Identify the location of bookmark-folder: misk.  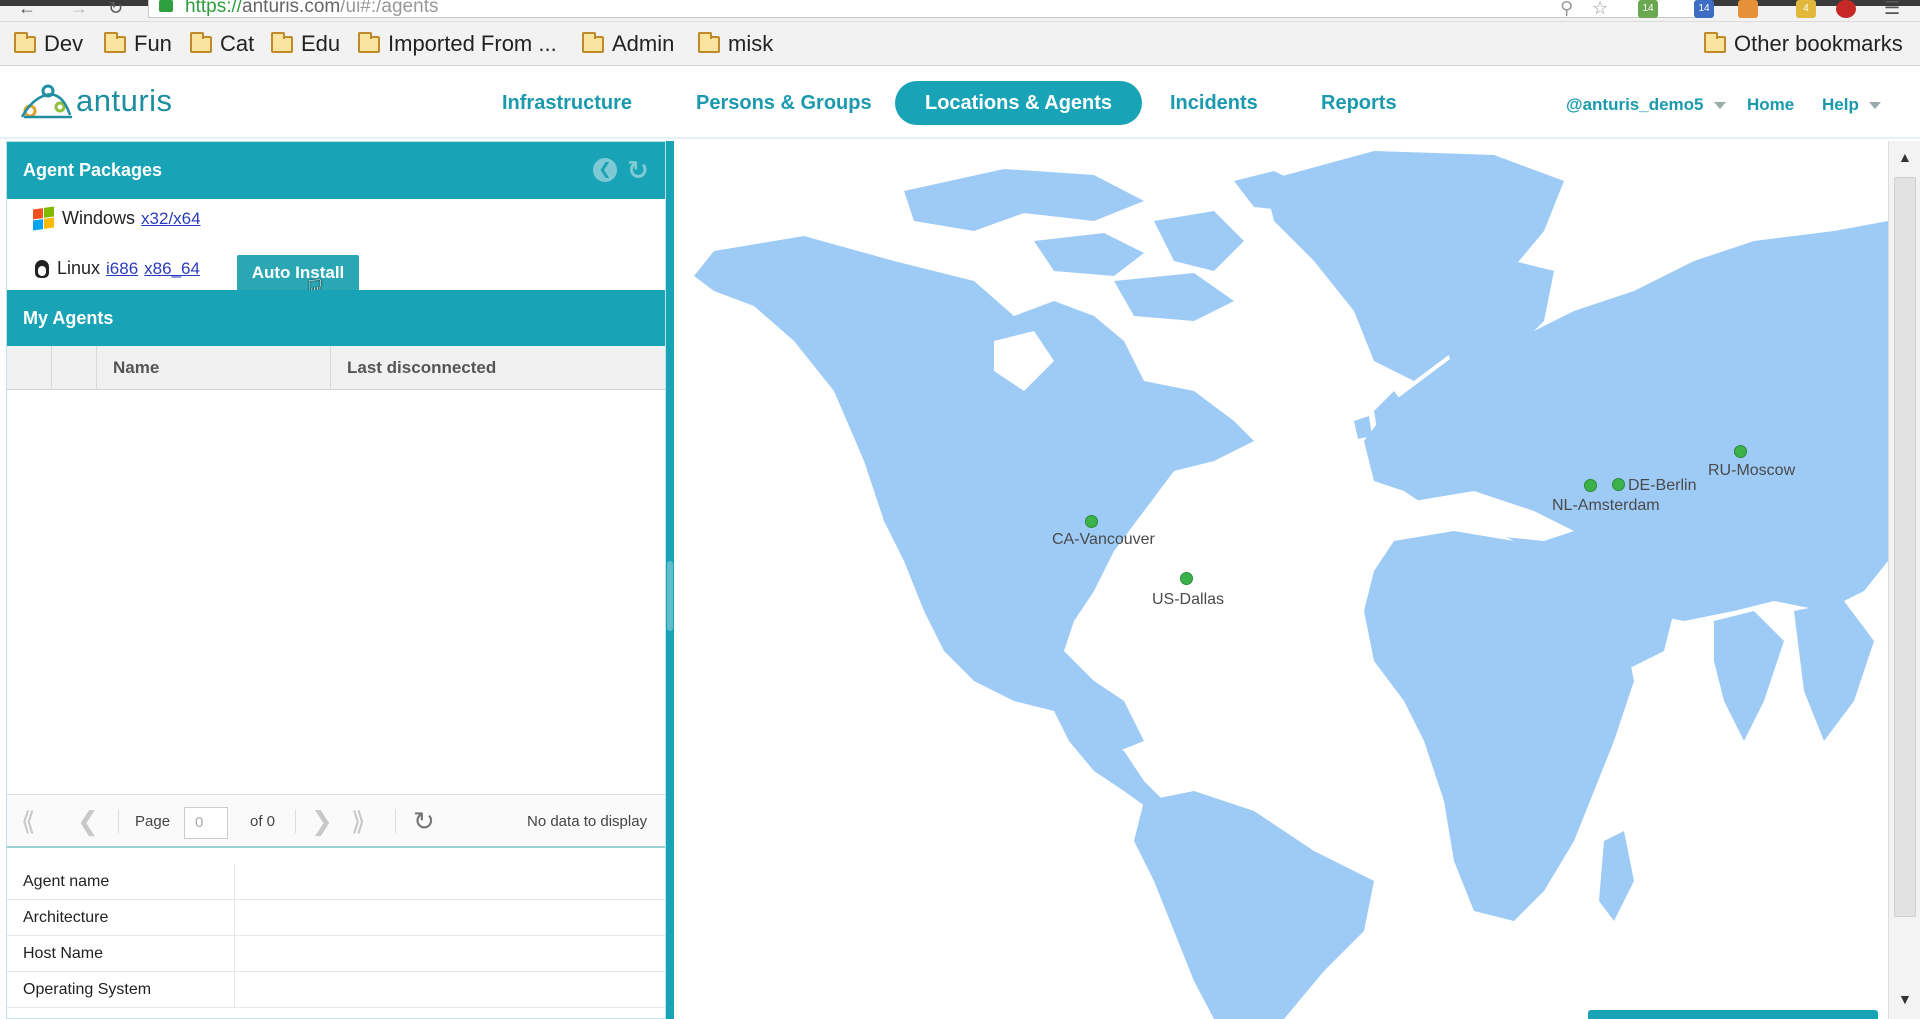
(735, 44).